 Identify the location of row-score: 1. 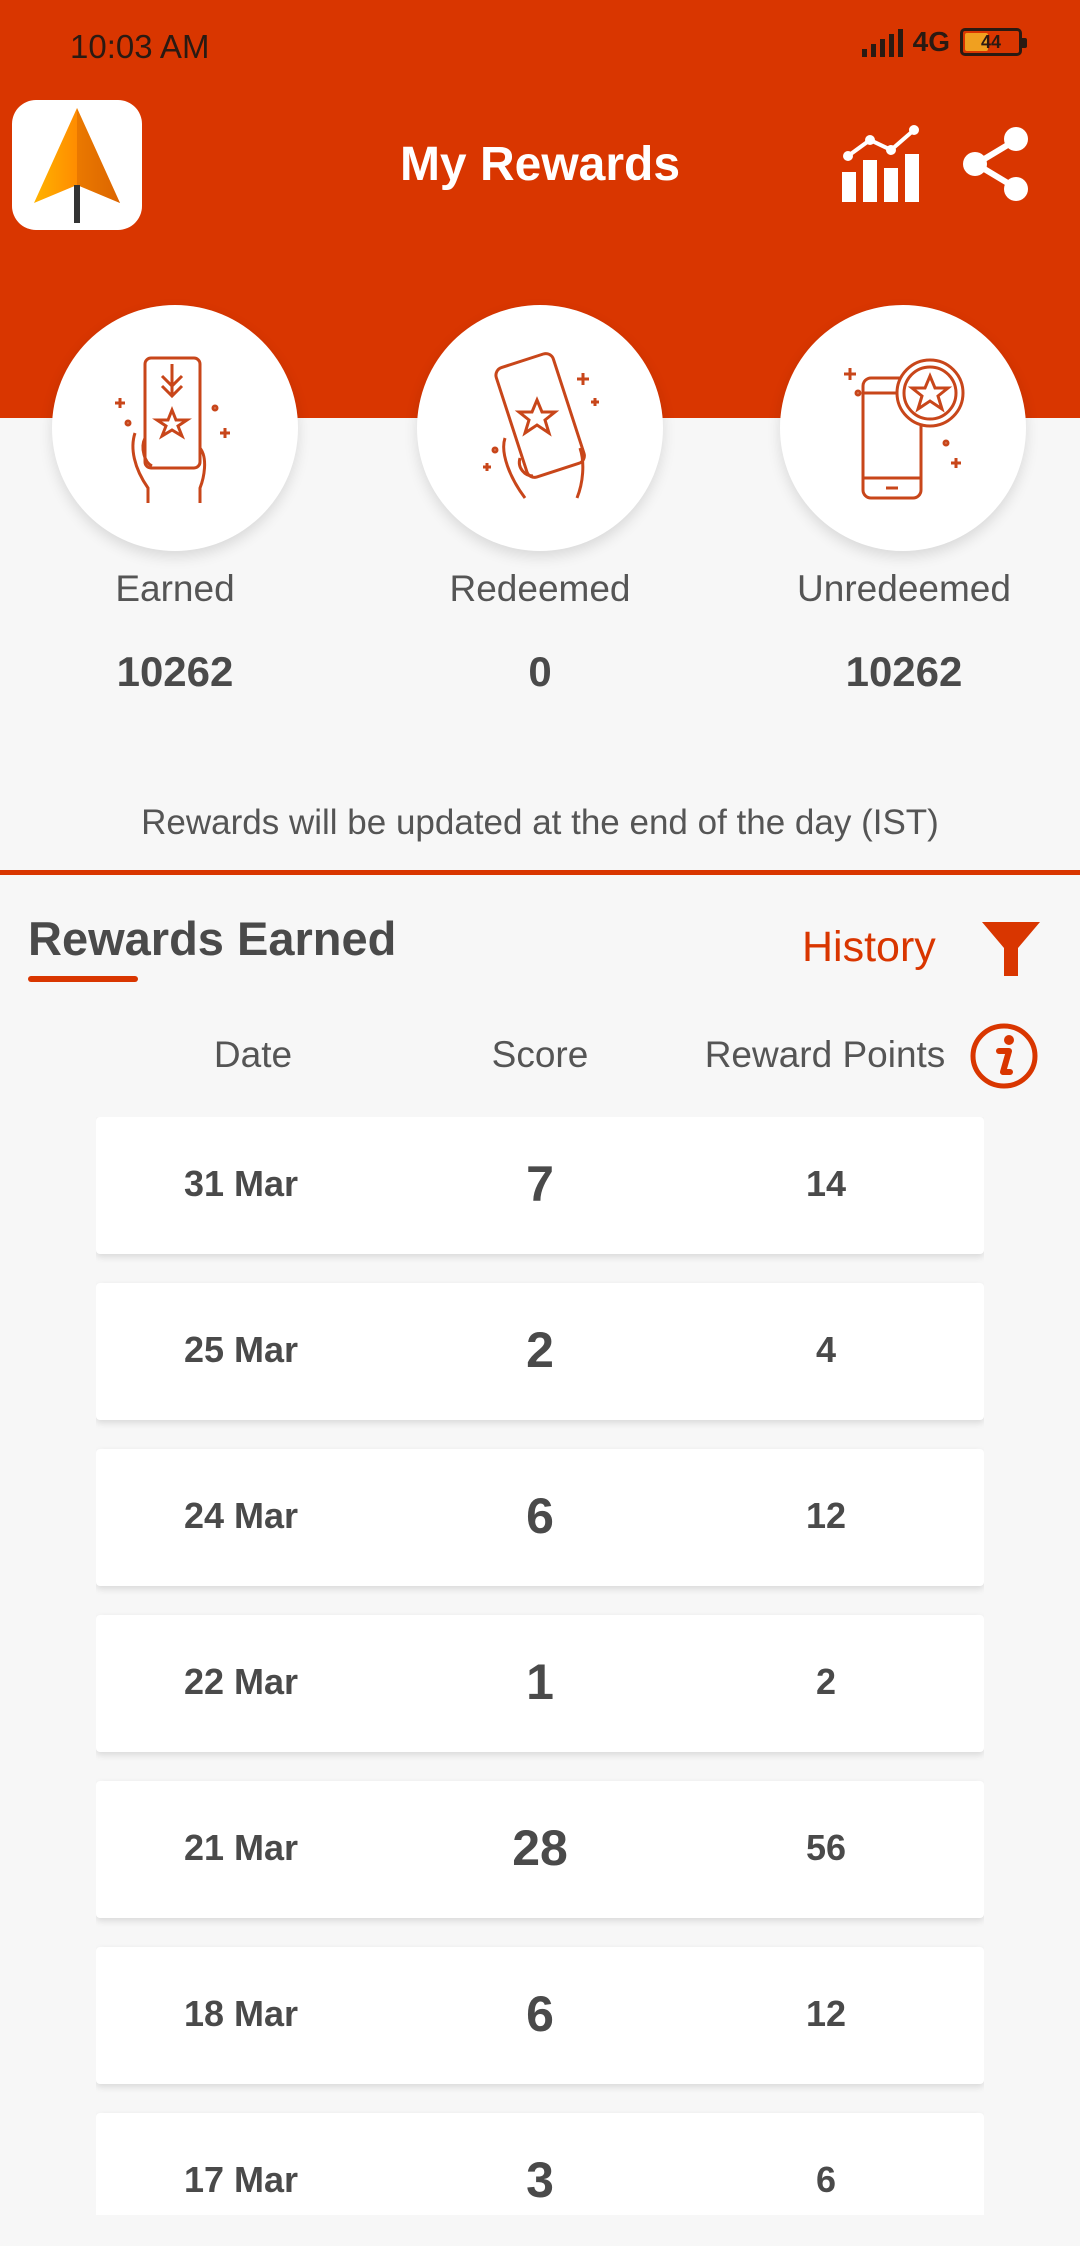
(540, 1682).